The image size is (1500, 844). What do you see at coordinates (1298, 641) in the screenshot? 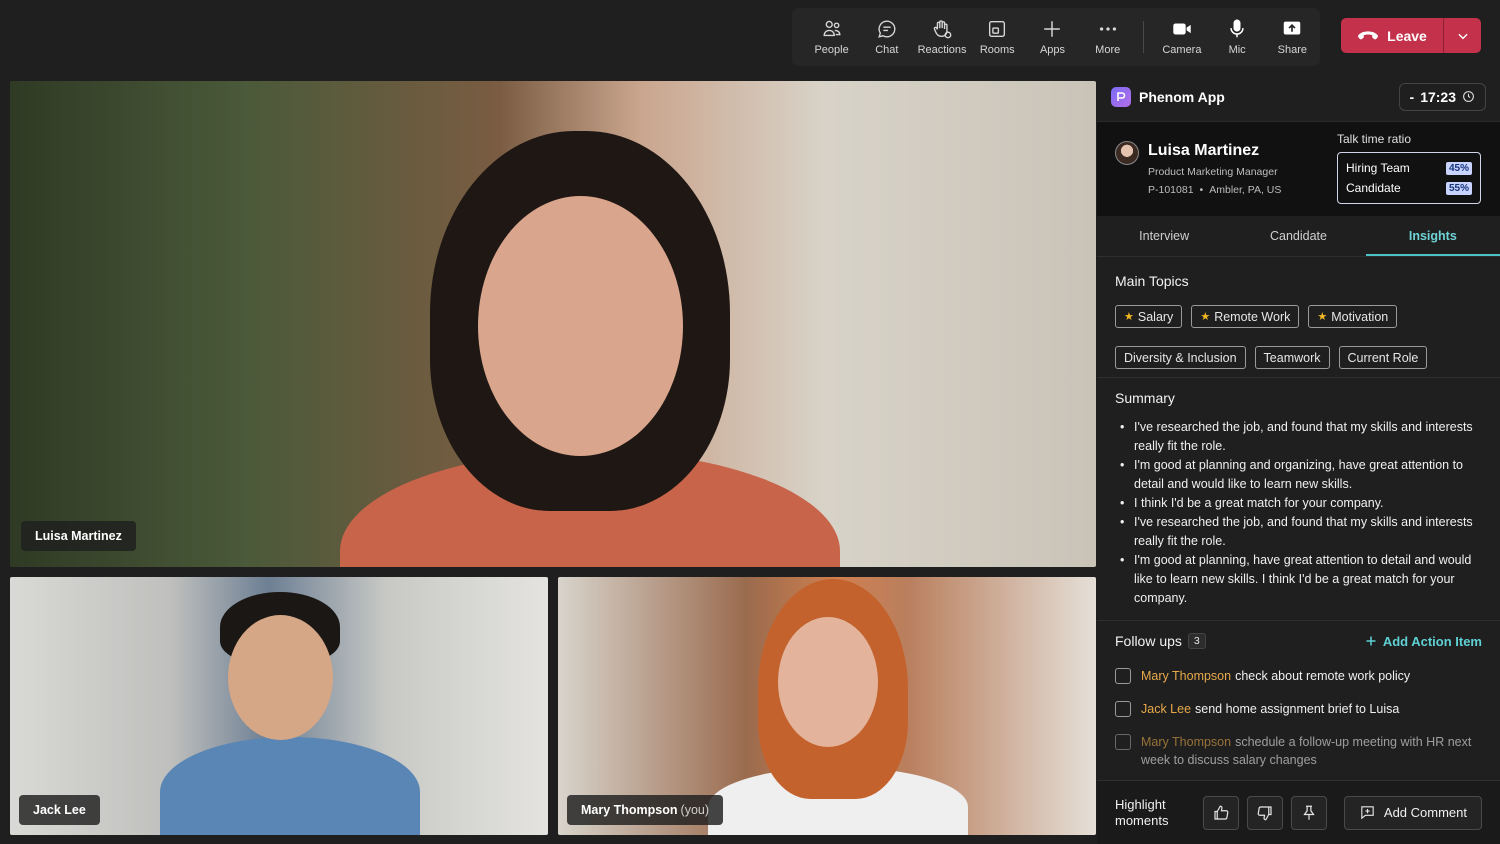
I see `follow-ups-header: Follow ups 3 Add Action Item` at bounding box center [1298, 641].